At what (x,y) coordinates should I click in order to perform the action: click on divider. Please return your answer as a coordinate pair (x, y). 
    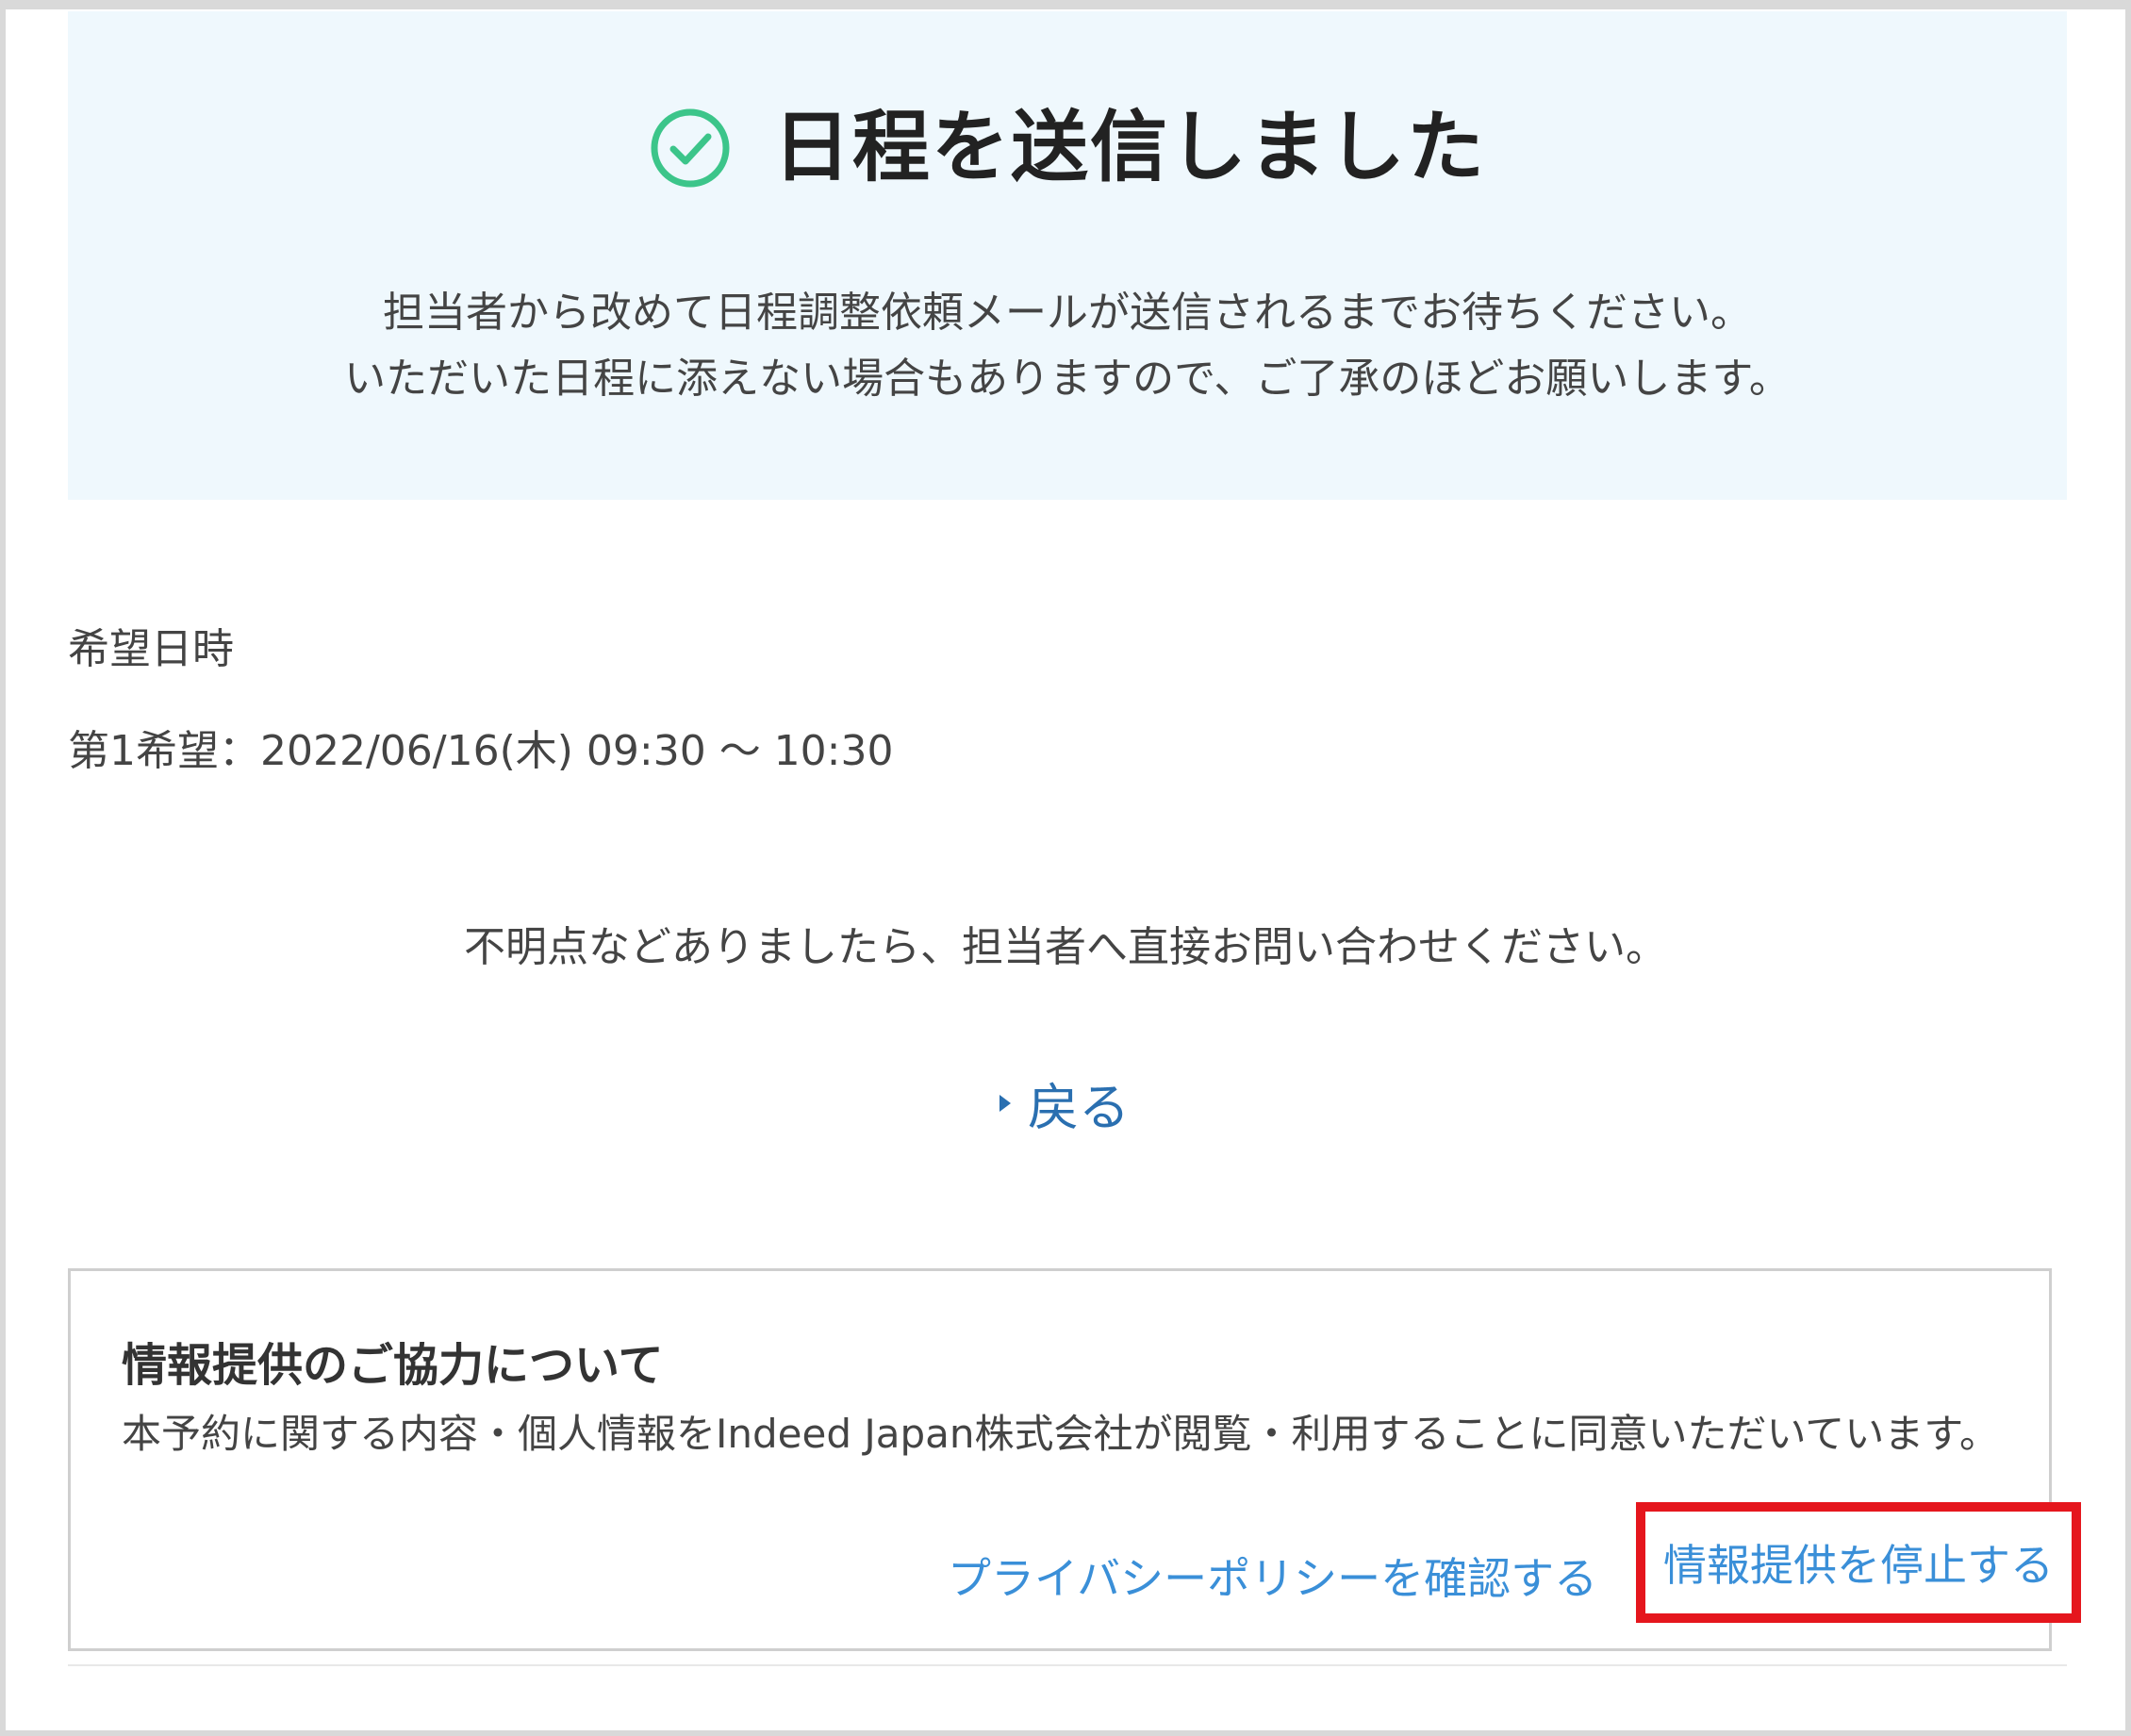
    Looking at the image, I should click on (1068, 1665).